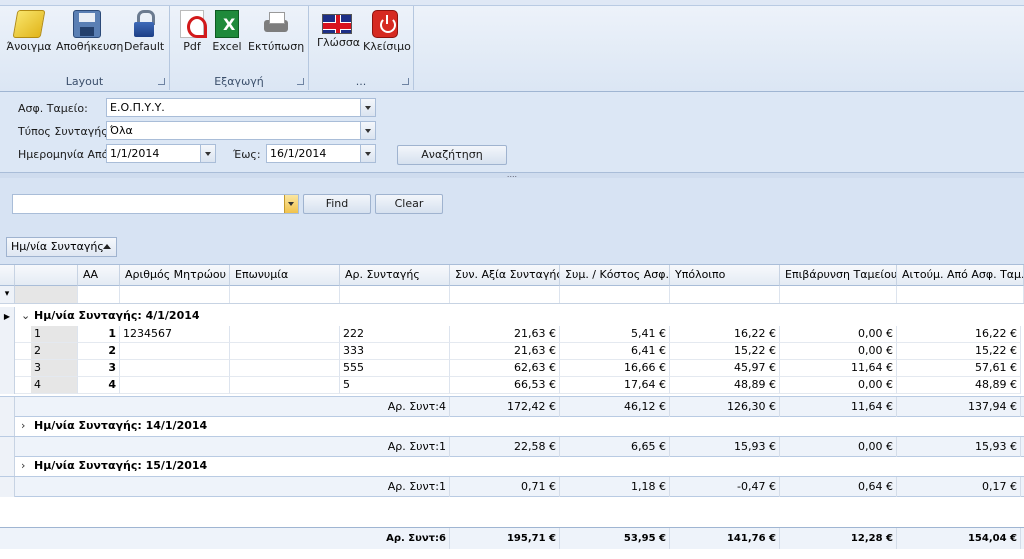 The width and height of the screenshot is (1024, 559). I want to click on export-excel-button: Excel, so click(227, 35).